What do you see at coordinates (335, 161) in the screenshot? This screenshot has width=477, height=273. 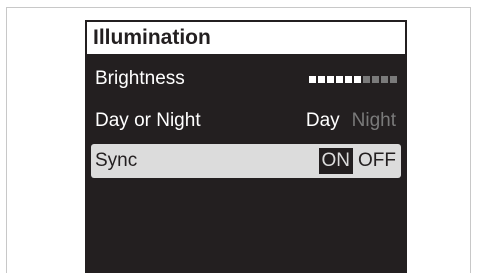 I see `option-on: ON` at bounding box center [335, 161].